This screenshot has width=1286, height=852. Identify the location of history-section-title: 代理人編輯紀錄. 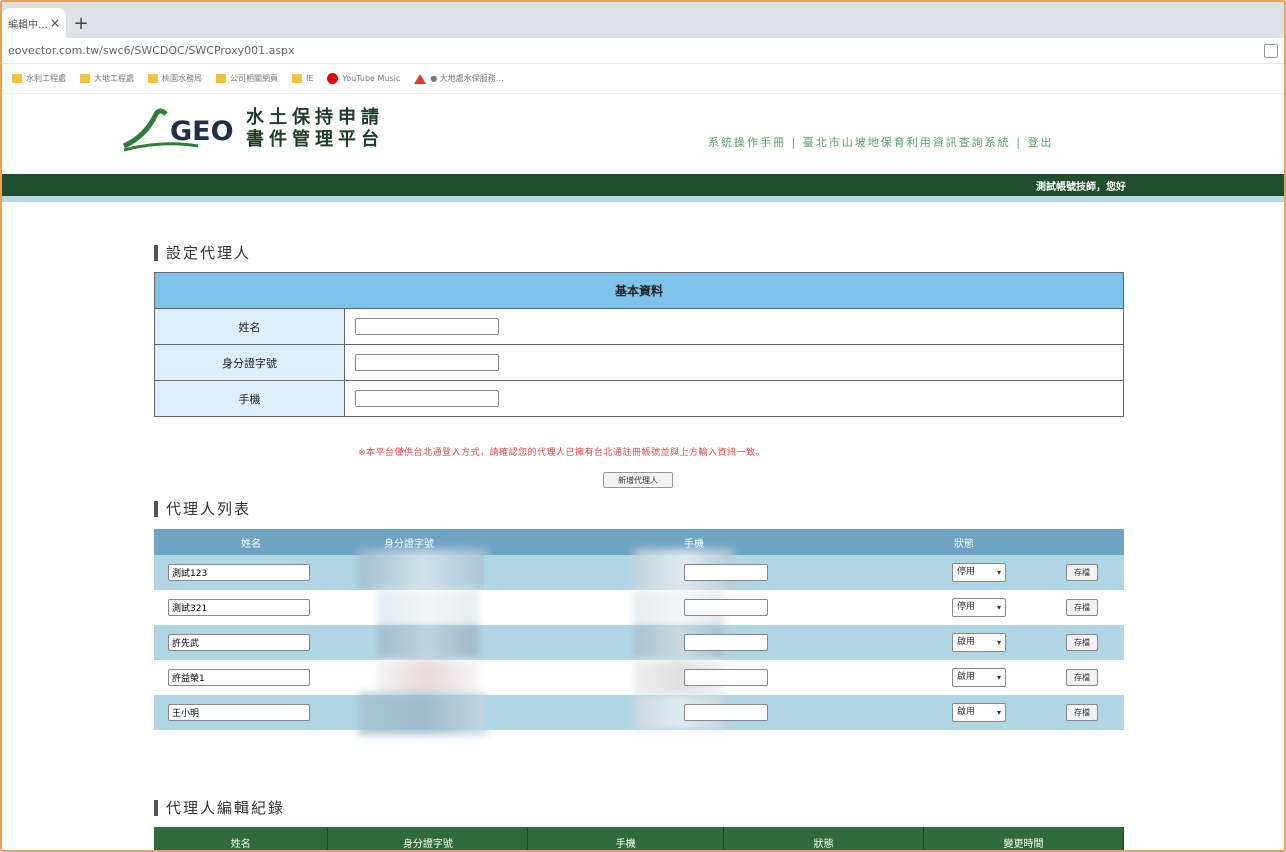
(219, 807).